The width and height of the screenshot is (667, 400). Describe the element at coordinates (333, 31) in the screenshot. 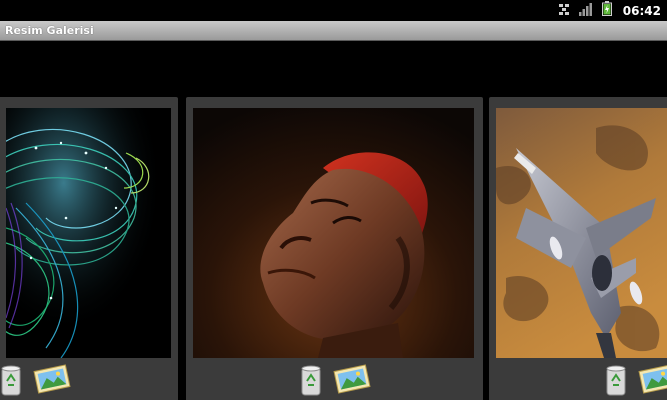

I see `title-bar: Resim Galerisi` at that location.